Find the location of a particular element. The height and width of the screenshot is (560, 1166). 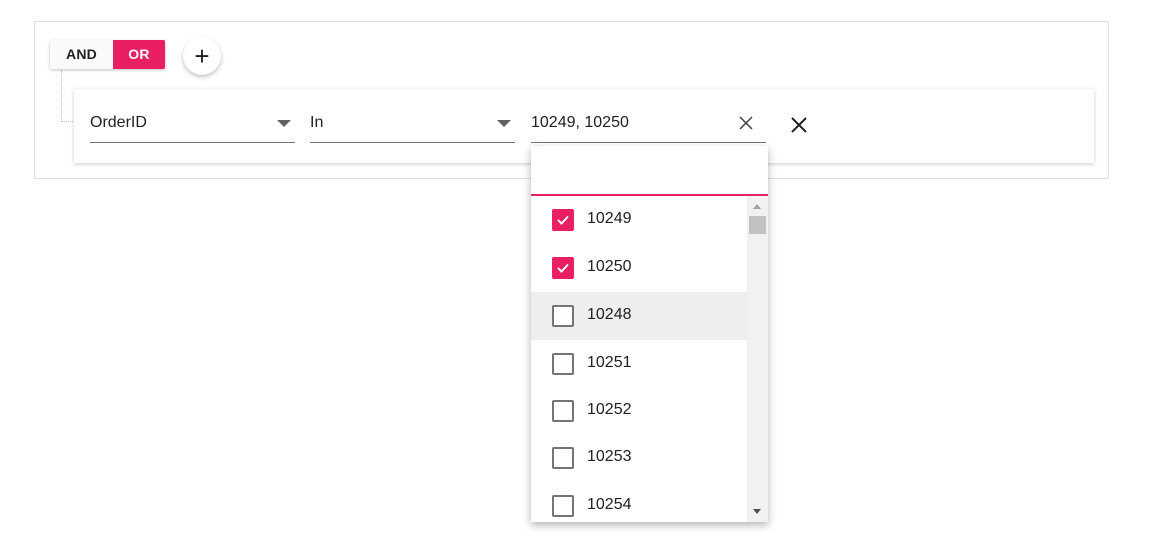

delete-rule-icon is located at coordinates (799, 125).